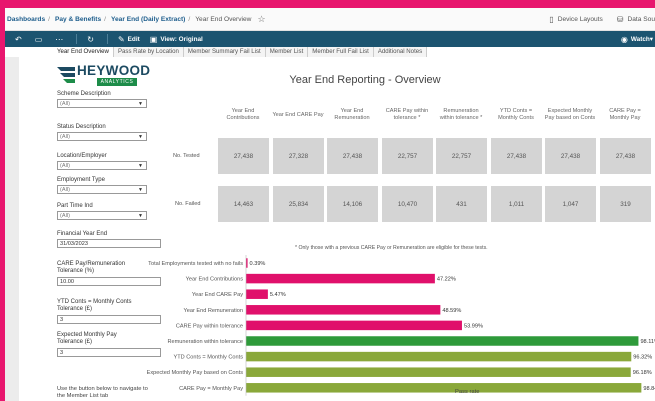  Describe the element at coordinates (446, 280) in the screenshot. I see `bar-value-label: 47.22%` at that location.